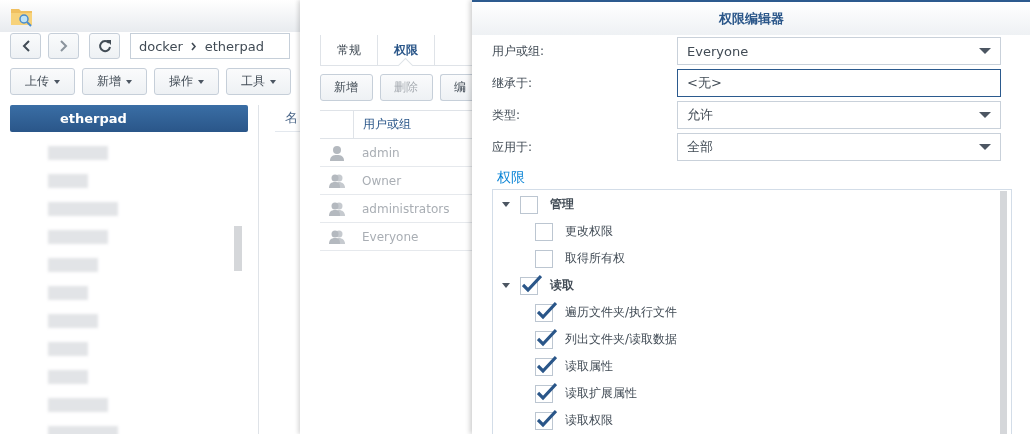 The height and width of the screenshot is (434, 1030). What do you see at coordinates (382, 124) in the screenshot?
I see `column-header: 用户或组` at bounding box center [382, 124].